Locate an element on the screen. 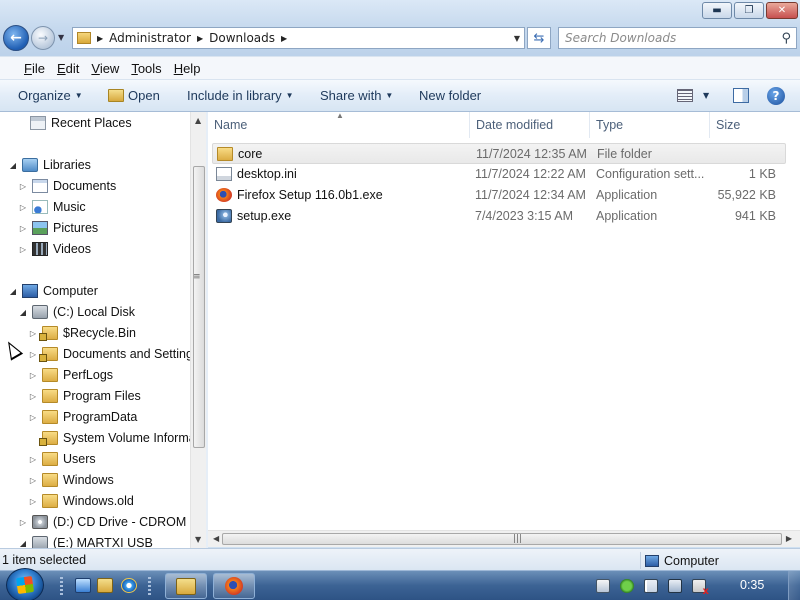 The width and height of the screenshot is (800, 600). nav-recent-places: Recent Places is located at coordinates (81, 123).